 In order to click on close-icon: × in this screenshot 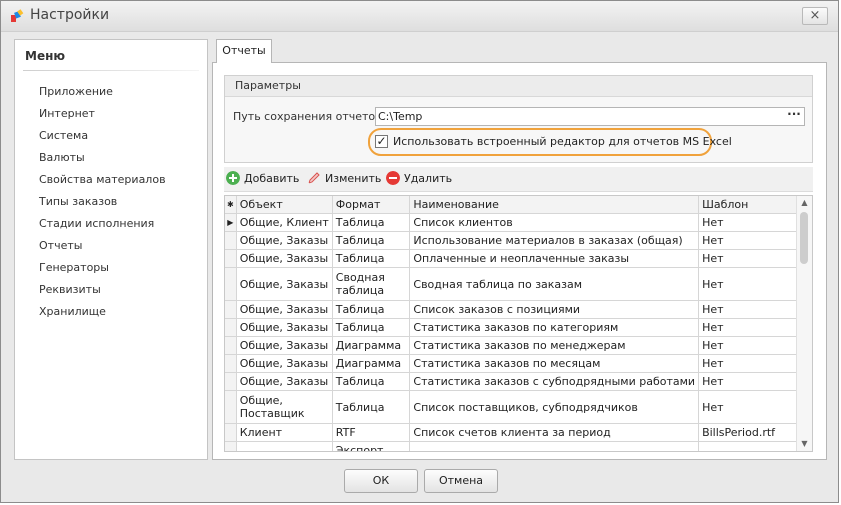, I will do `click(815, 15)`.